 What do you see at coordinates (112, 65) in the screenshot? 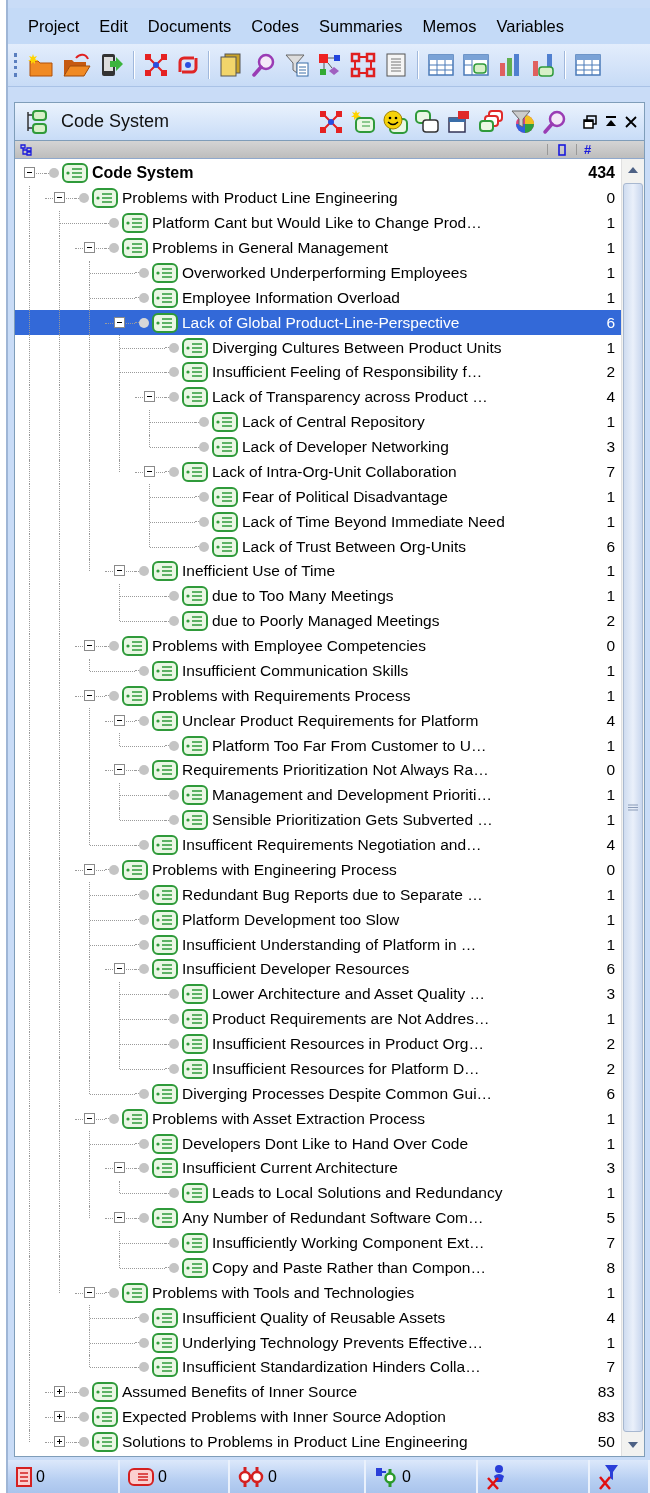
I see `phone-export-icon` at bounding box center [112, 65].